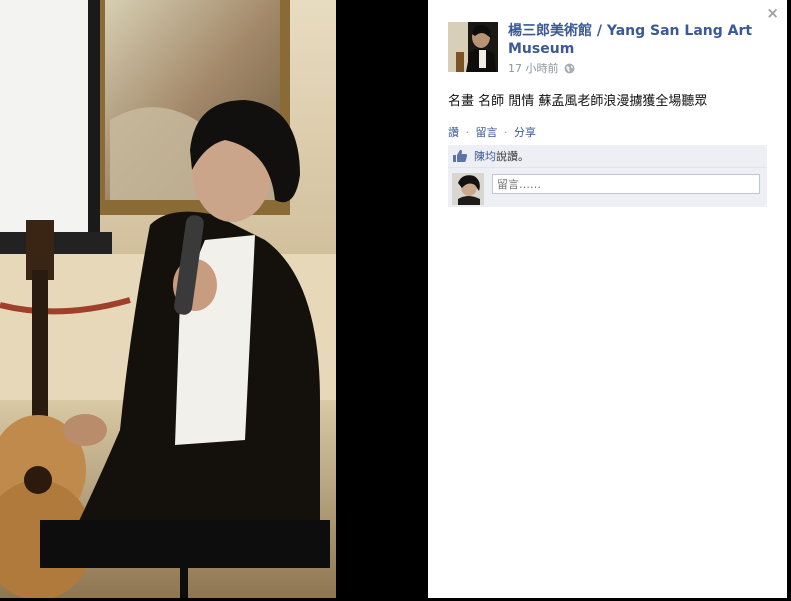  Describe the element at coordinates (772, 13) in the screenshot. I see `close-icon: ×` at that location.